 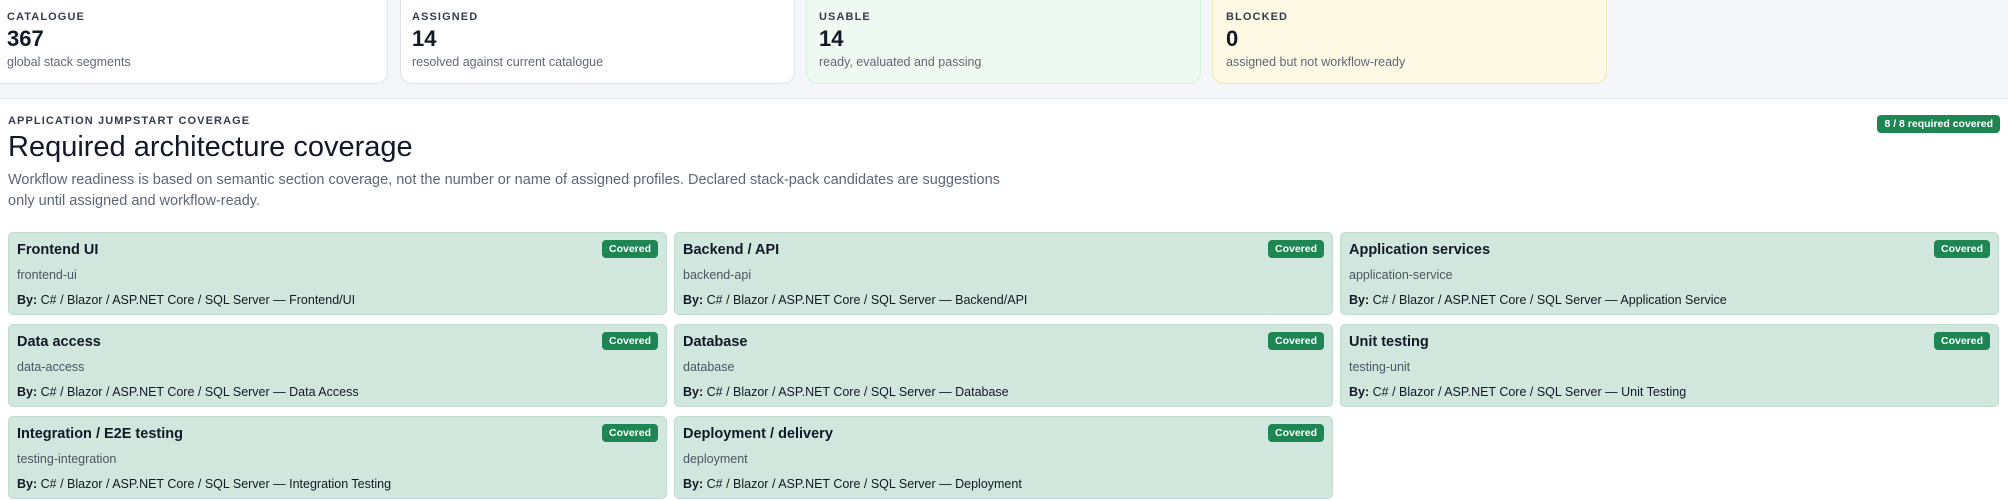 I want to click on card-title: Unit testing, so click(x=1389, y=342).